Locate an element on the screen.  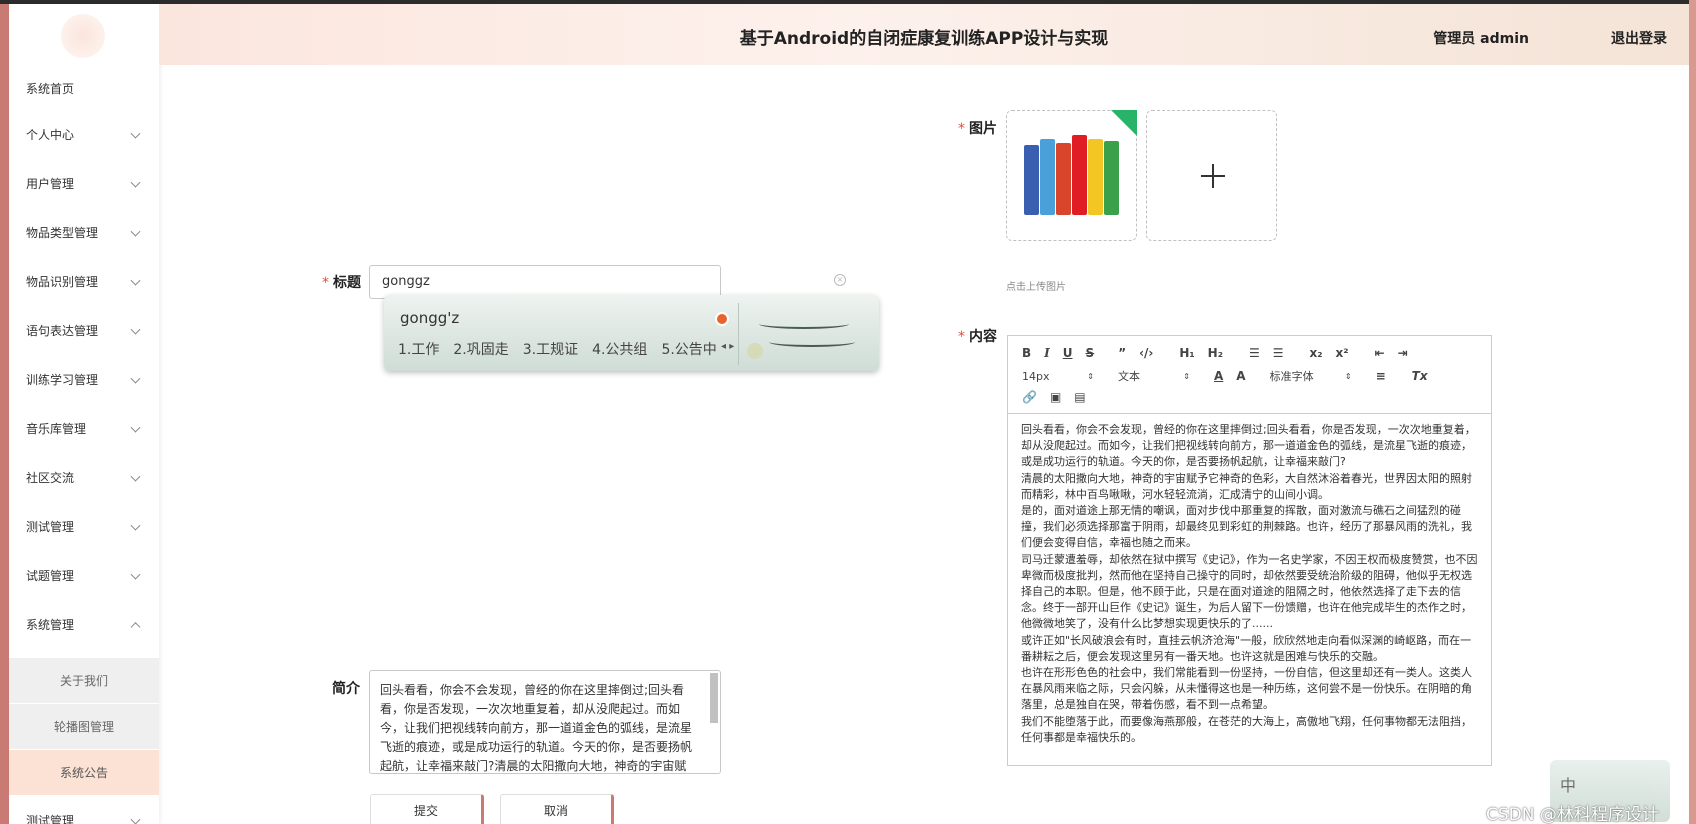
uploaded-image-thumbnail is located at coordinates (1071, 175).